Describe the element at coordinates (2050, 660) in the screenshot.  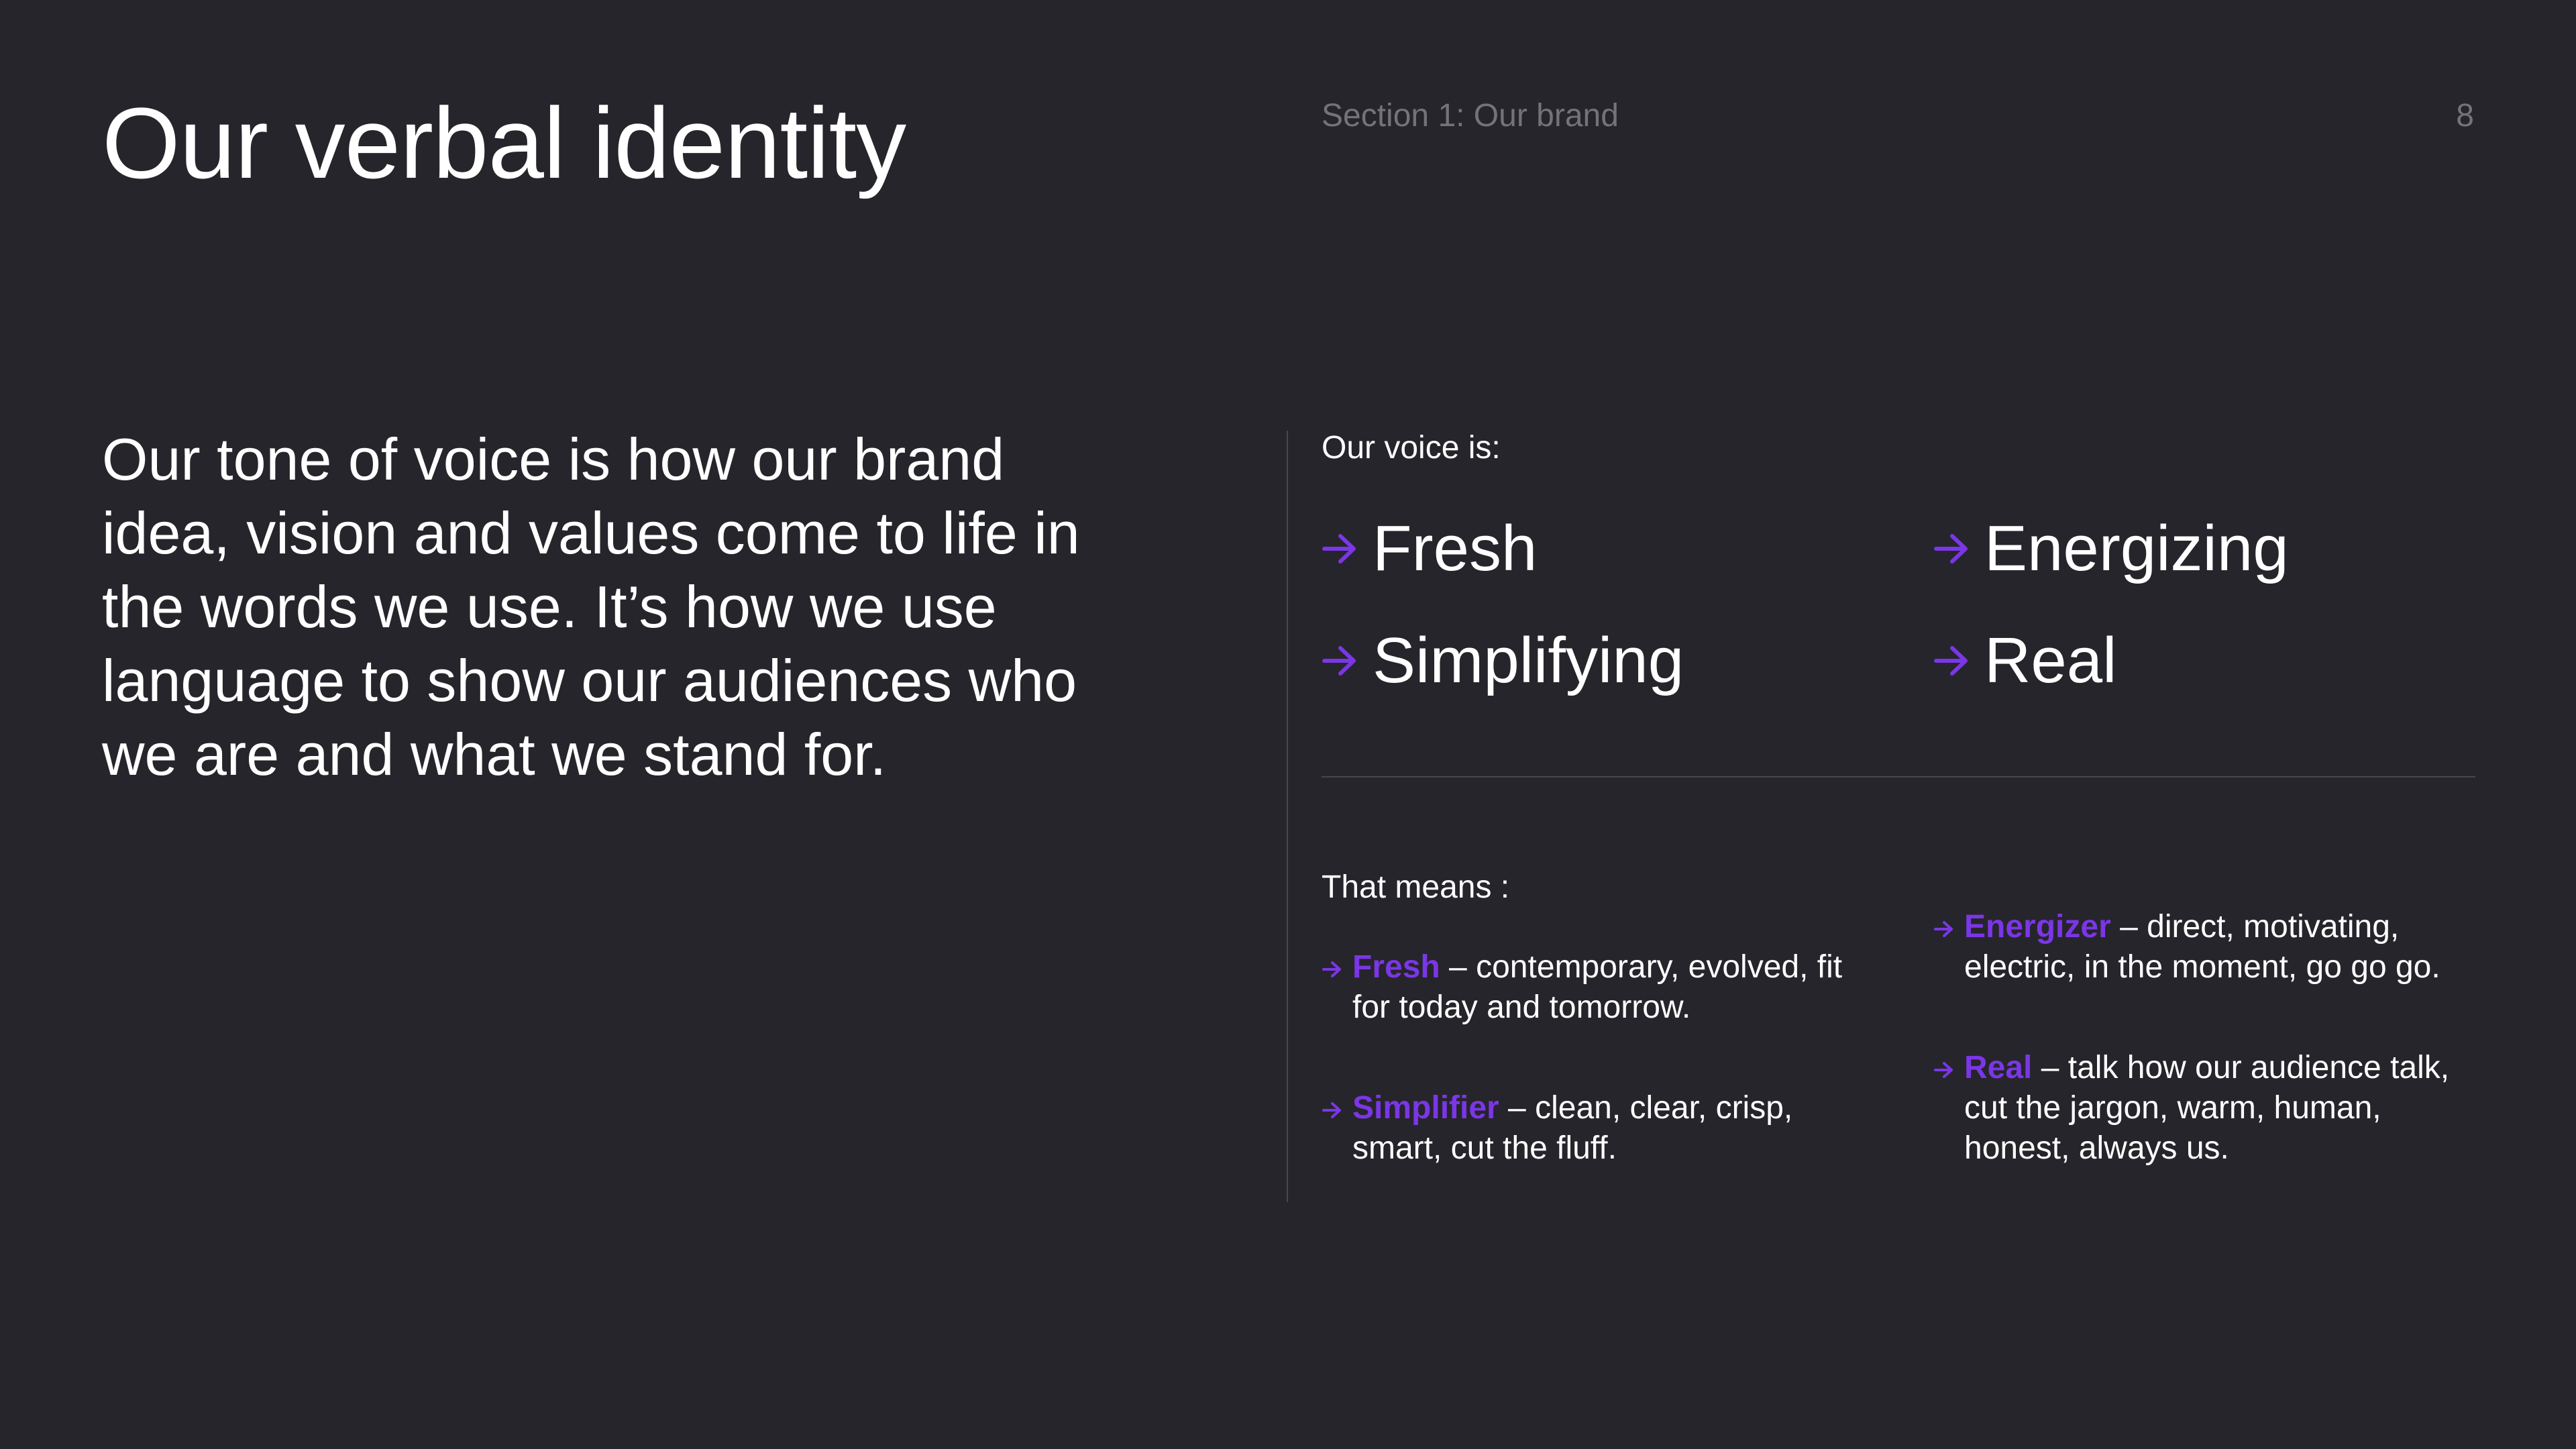
I see `voice-trait-label: Real` at that location.